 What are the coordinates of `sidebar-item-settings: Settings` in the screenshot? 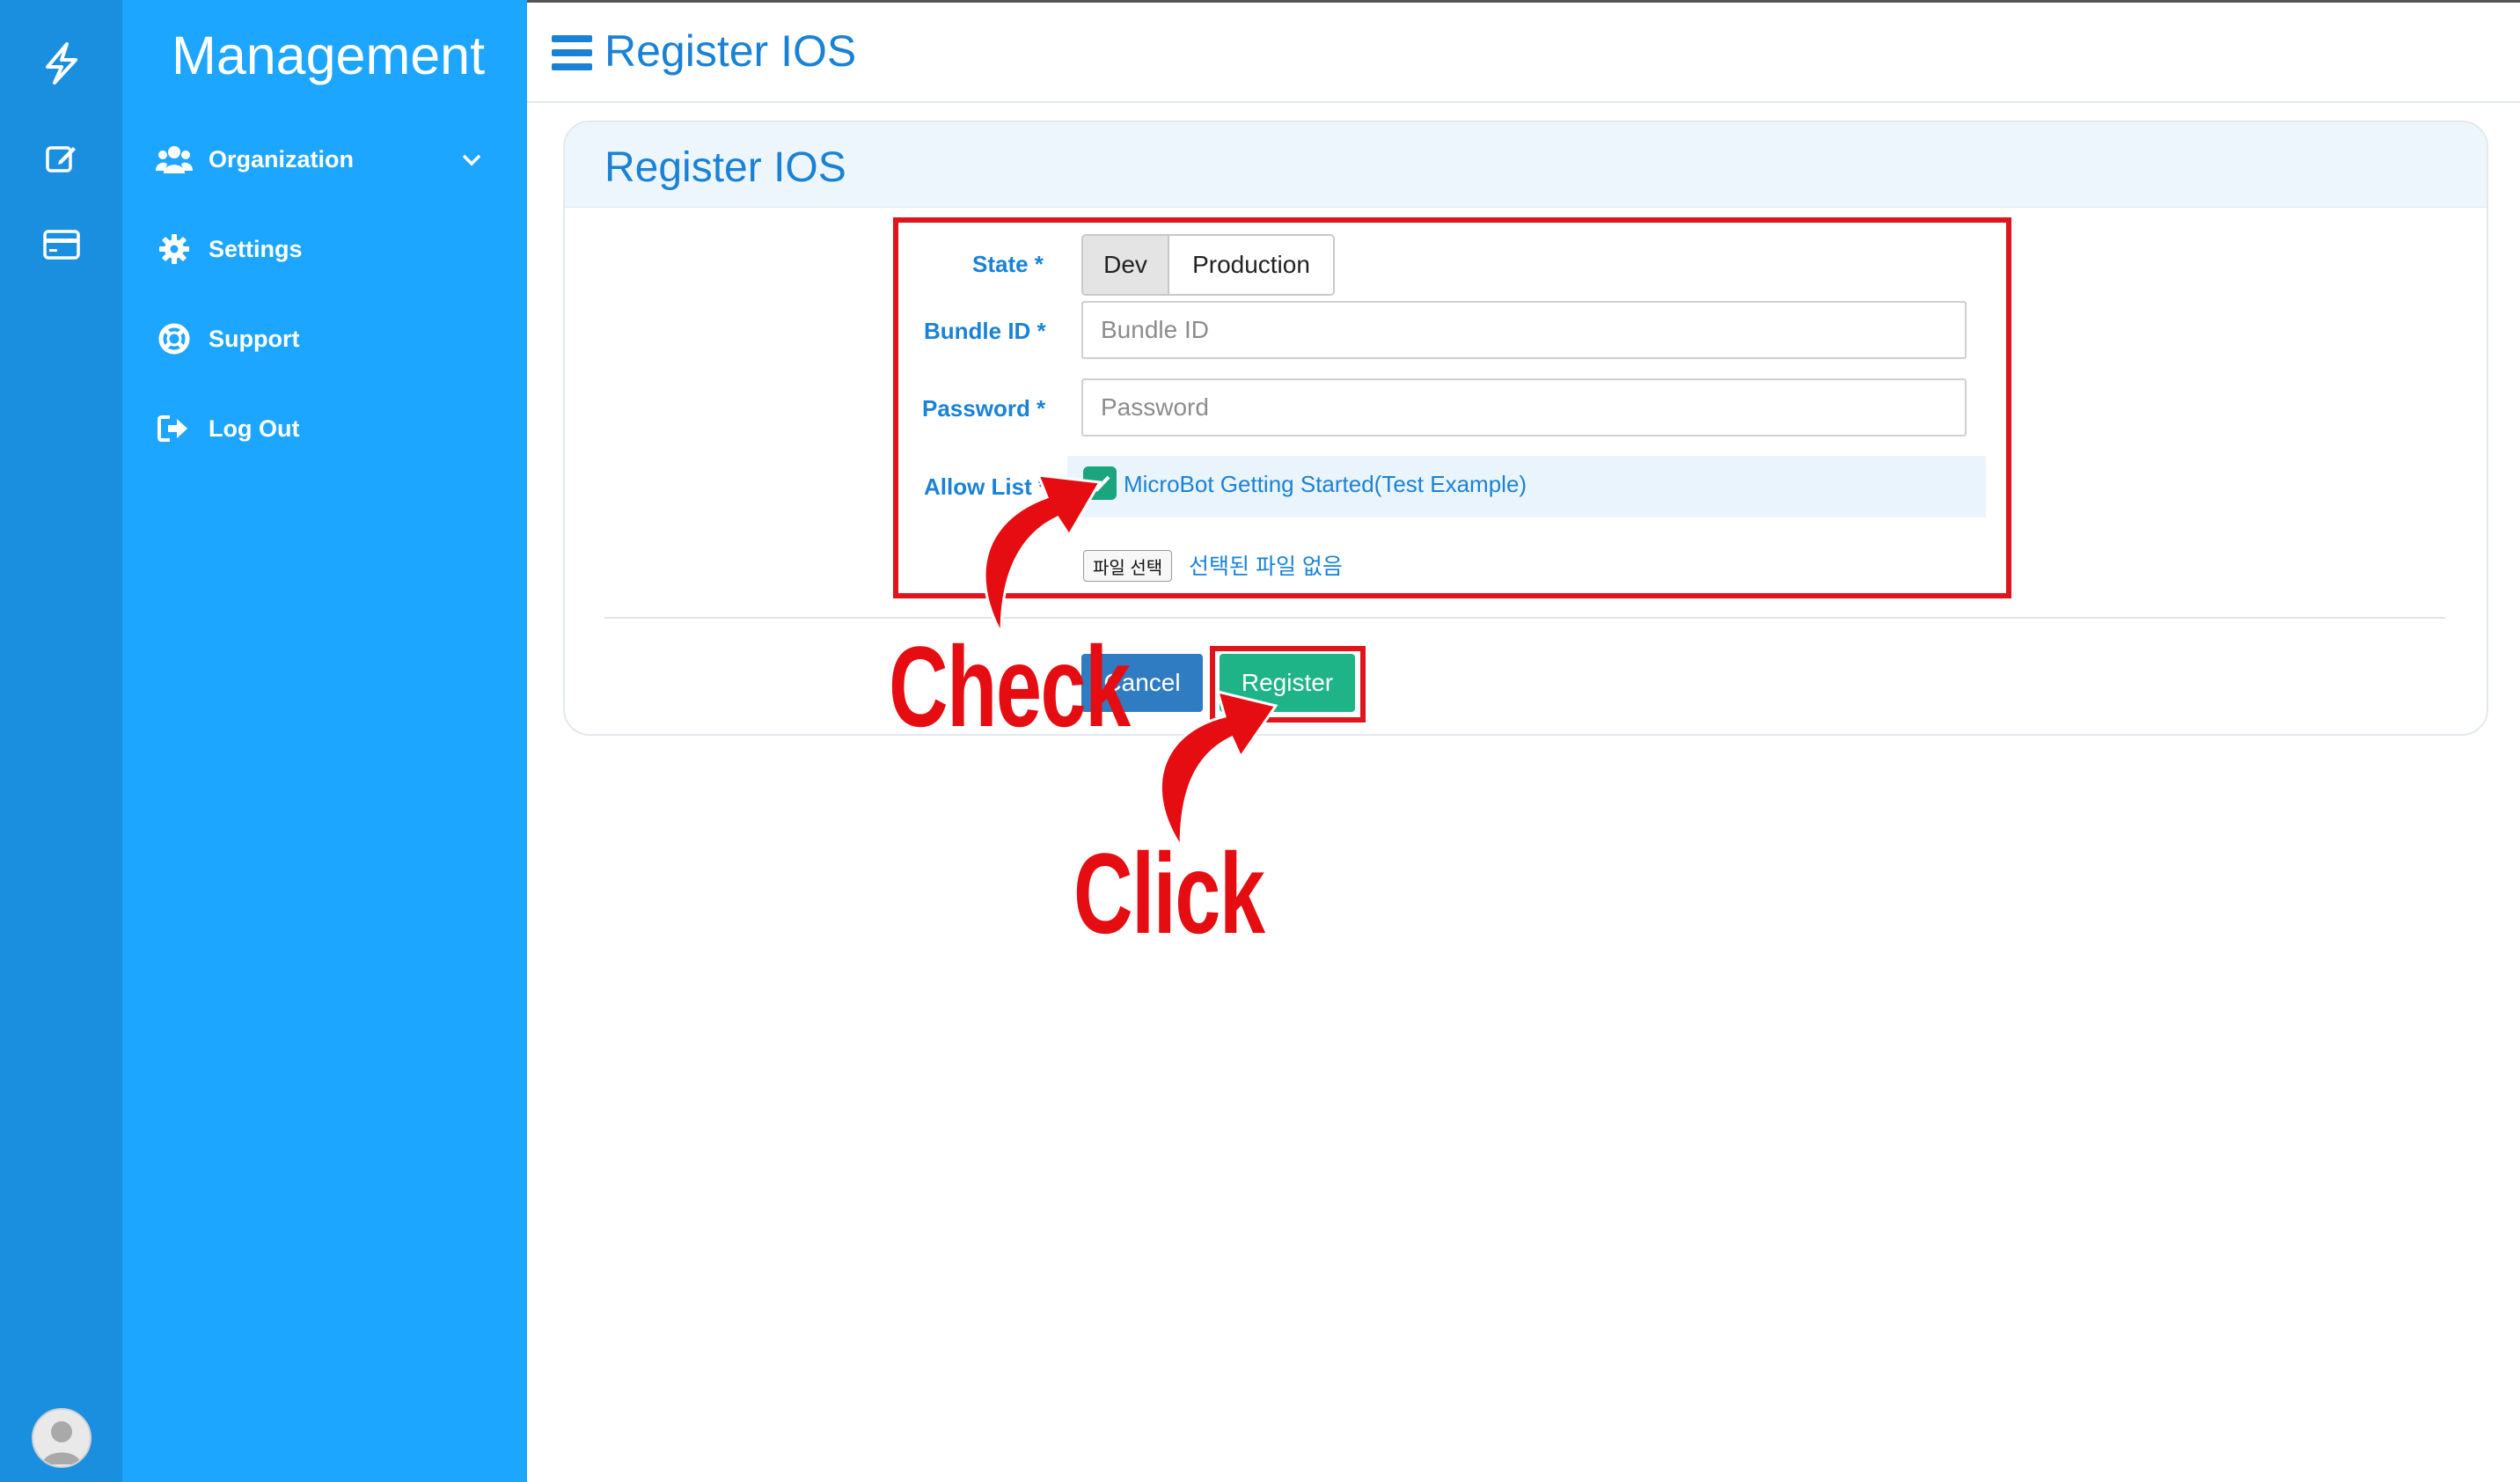 It's located at (229, 249).